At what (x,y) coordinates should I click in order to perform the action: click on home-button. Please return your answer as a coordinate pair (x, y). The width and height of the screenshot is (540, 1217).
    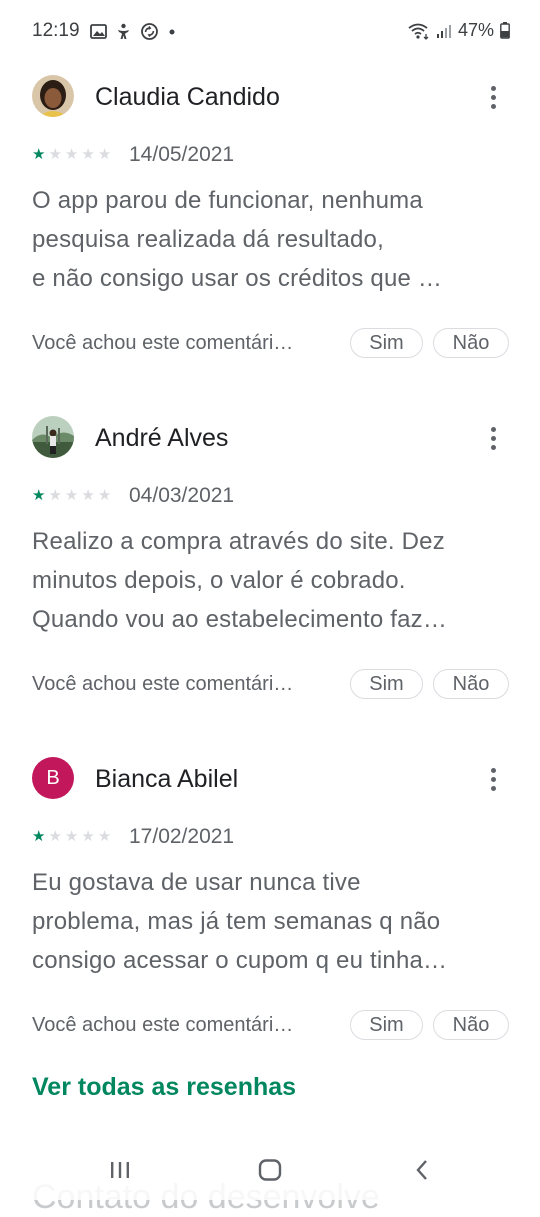
    Looking at the image, I should click on (270, 1170).